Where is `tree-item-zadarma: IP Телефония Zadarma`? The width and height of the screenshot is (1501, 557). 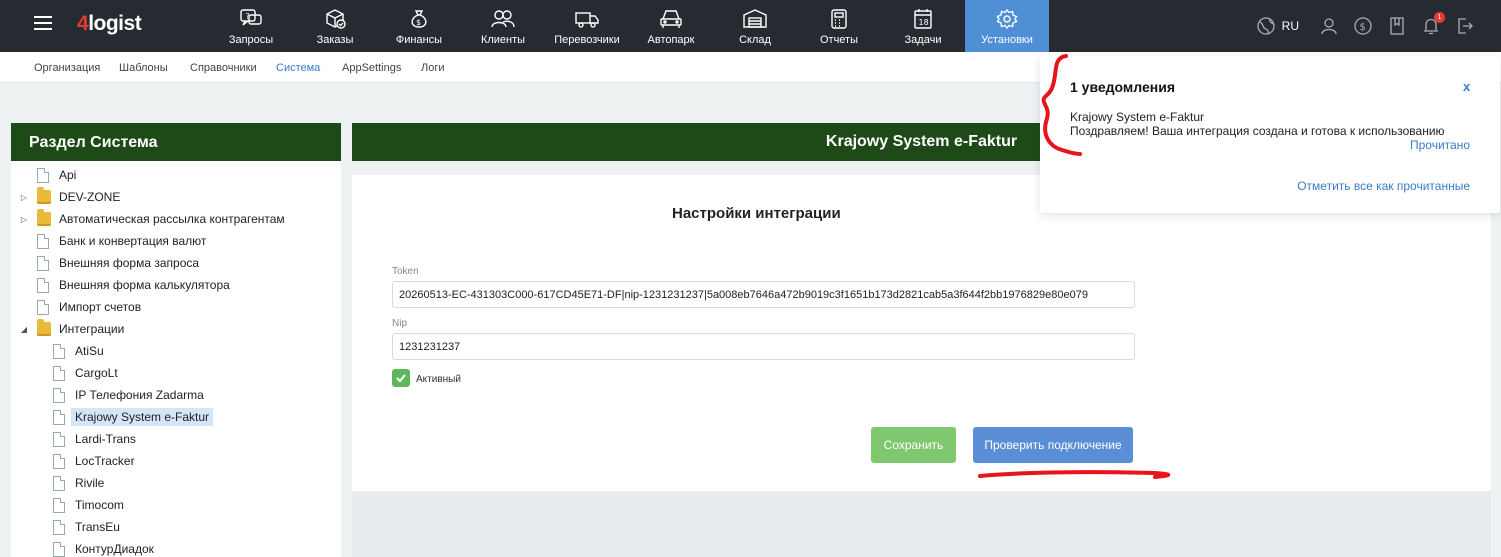 tree-item-zadarma: IP Телефония Zadarma is located at coordinates (128, 395).